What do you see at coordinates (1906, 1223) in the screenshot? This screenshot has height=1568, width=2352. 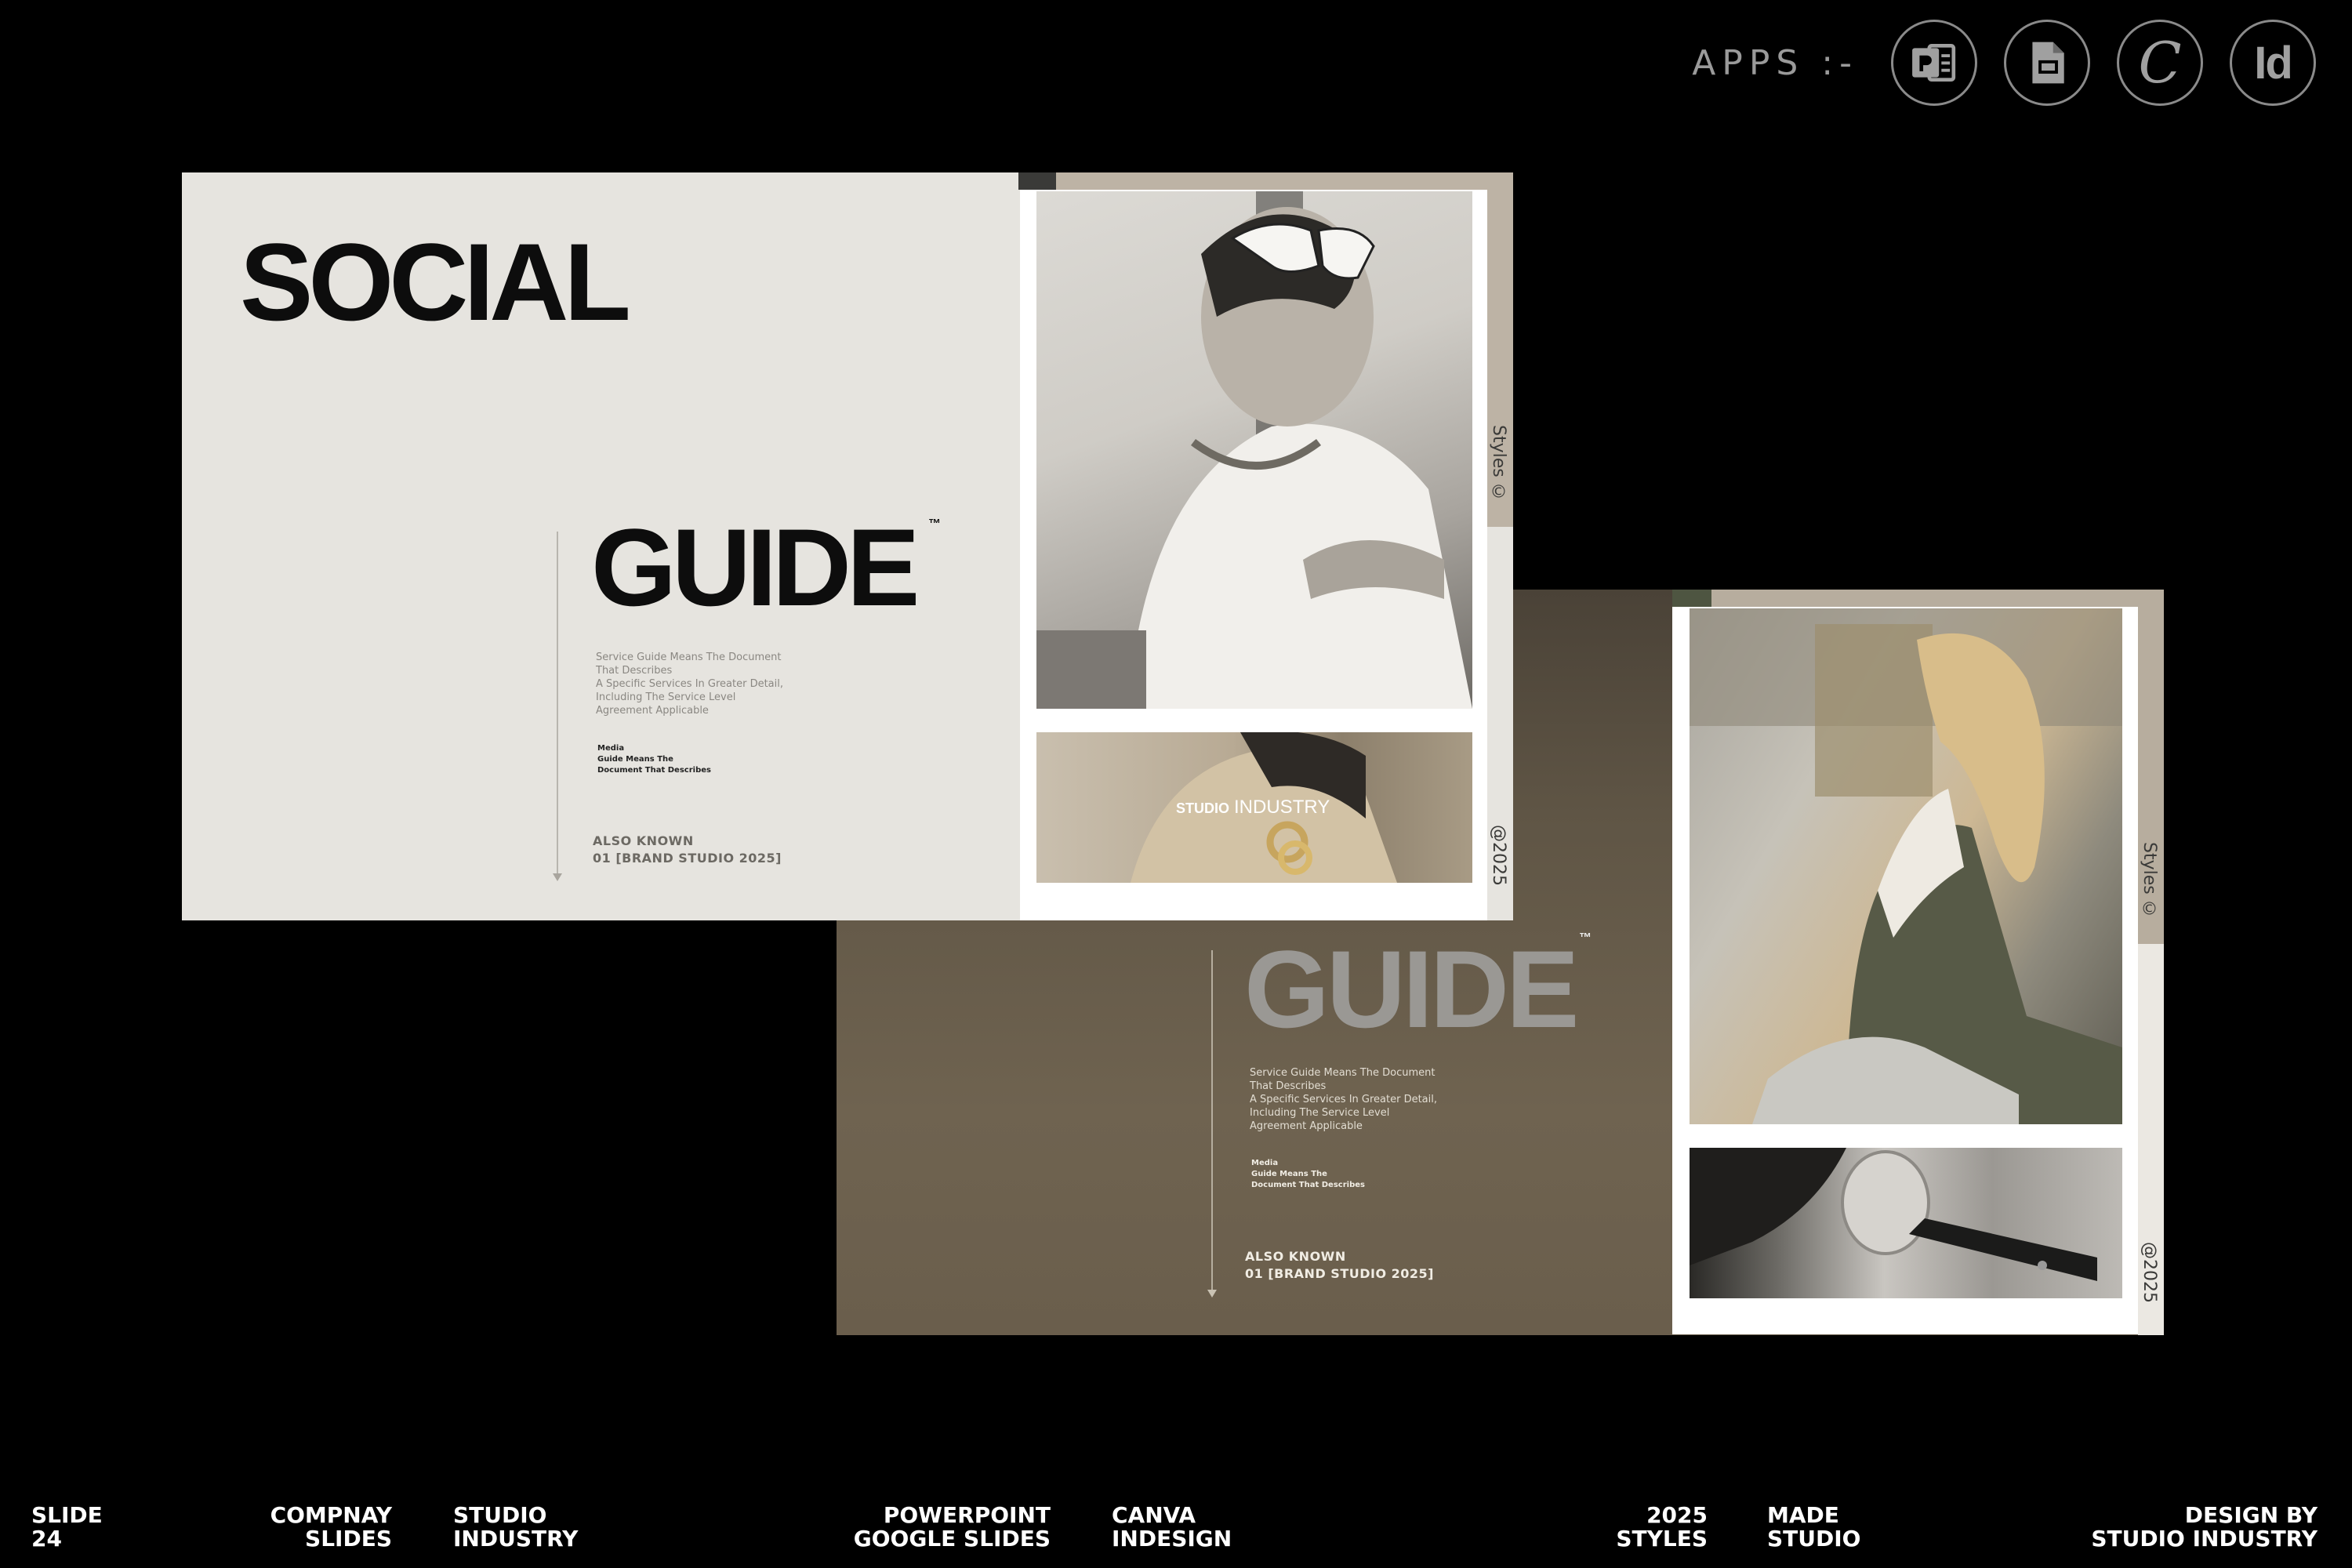 I see `fashion-photo-ear` at bounding box center [1906, 1223].